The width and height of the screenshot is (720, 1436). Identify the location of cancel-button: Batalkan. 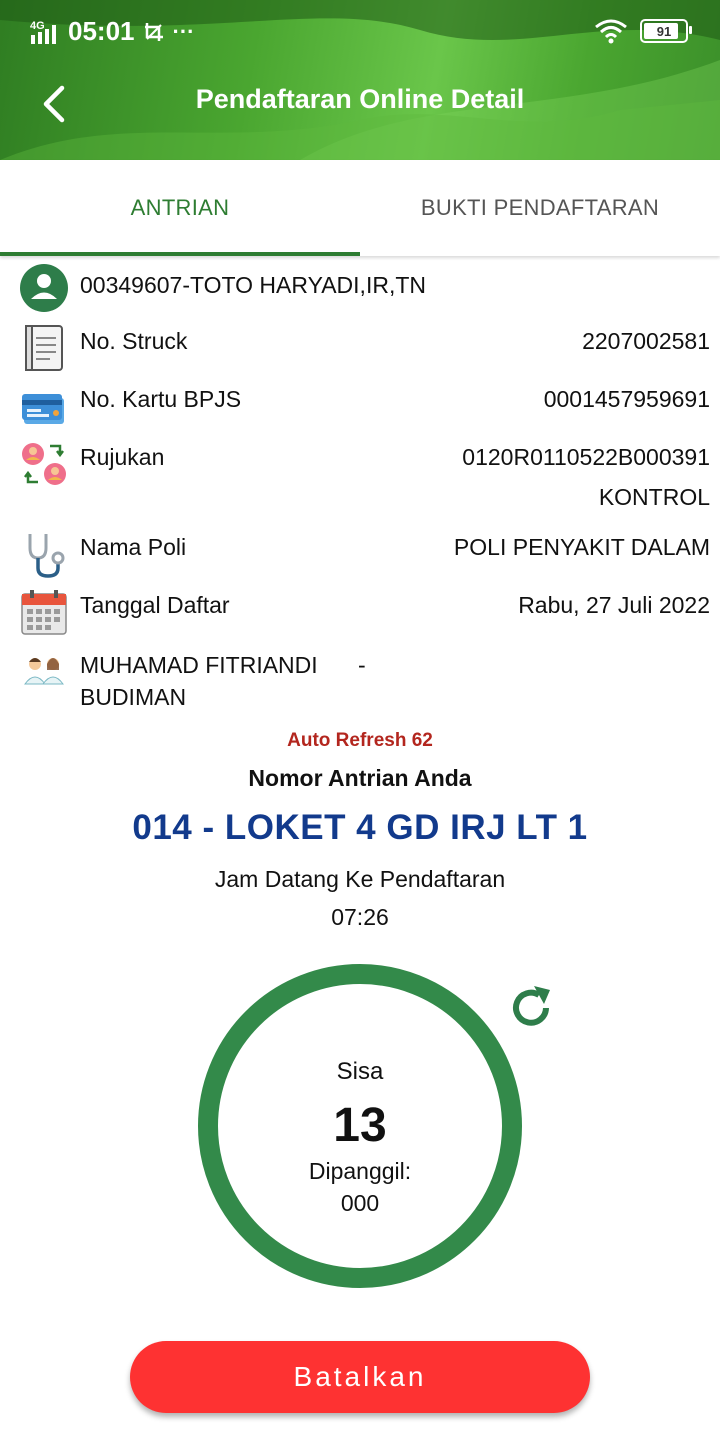
(360, 1377).